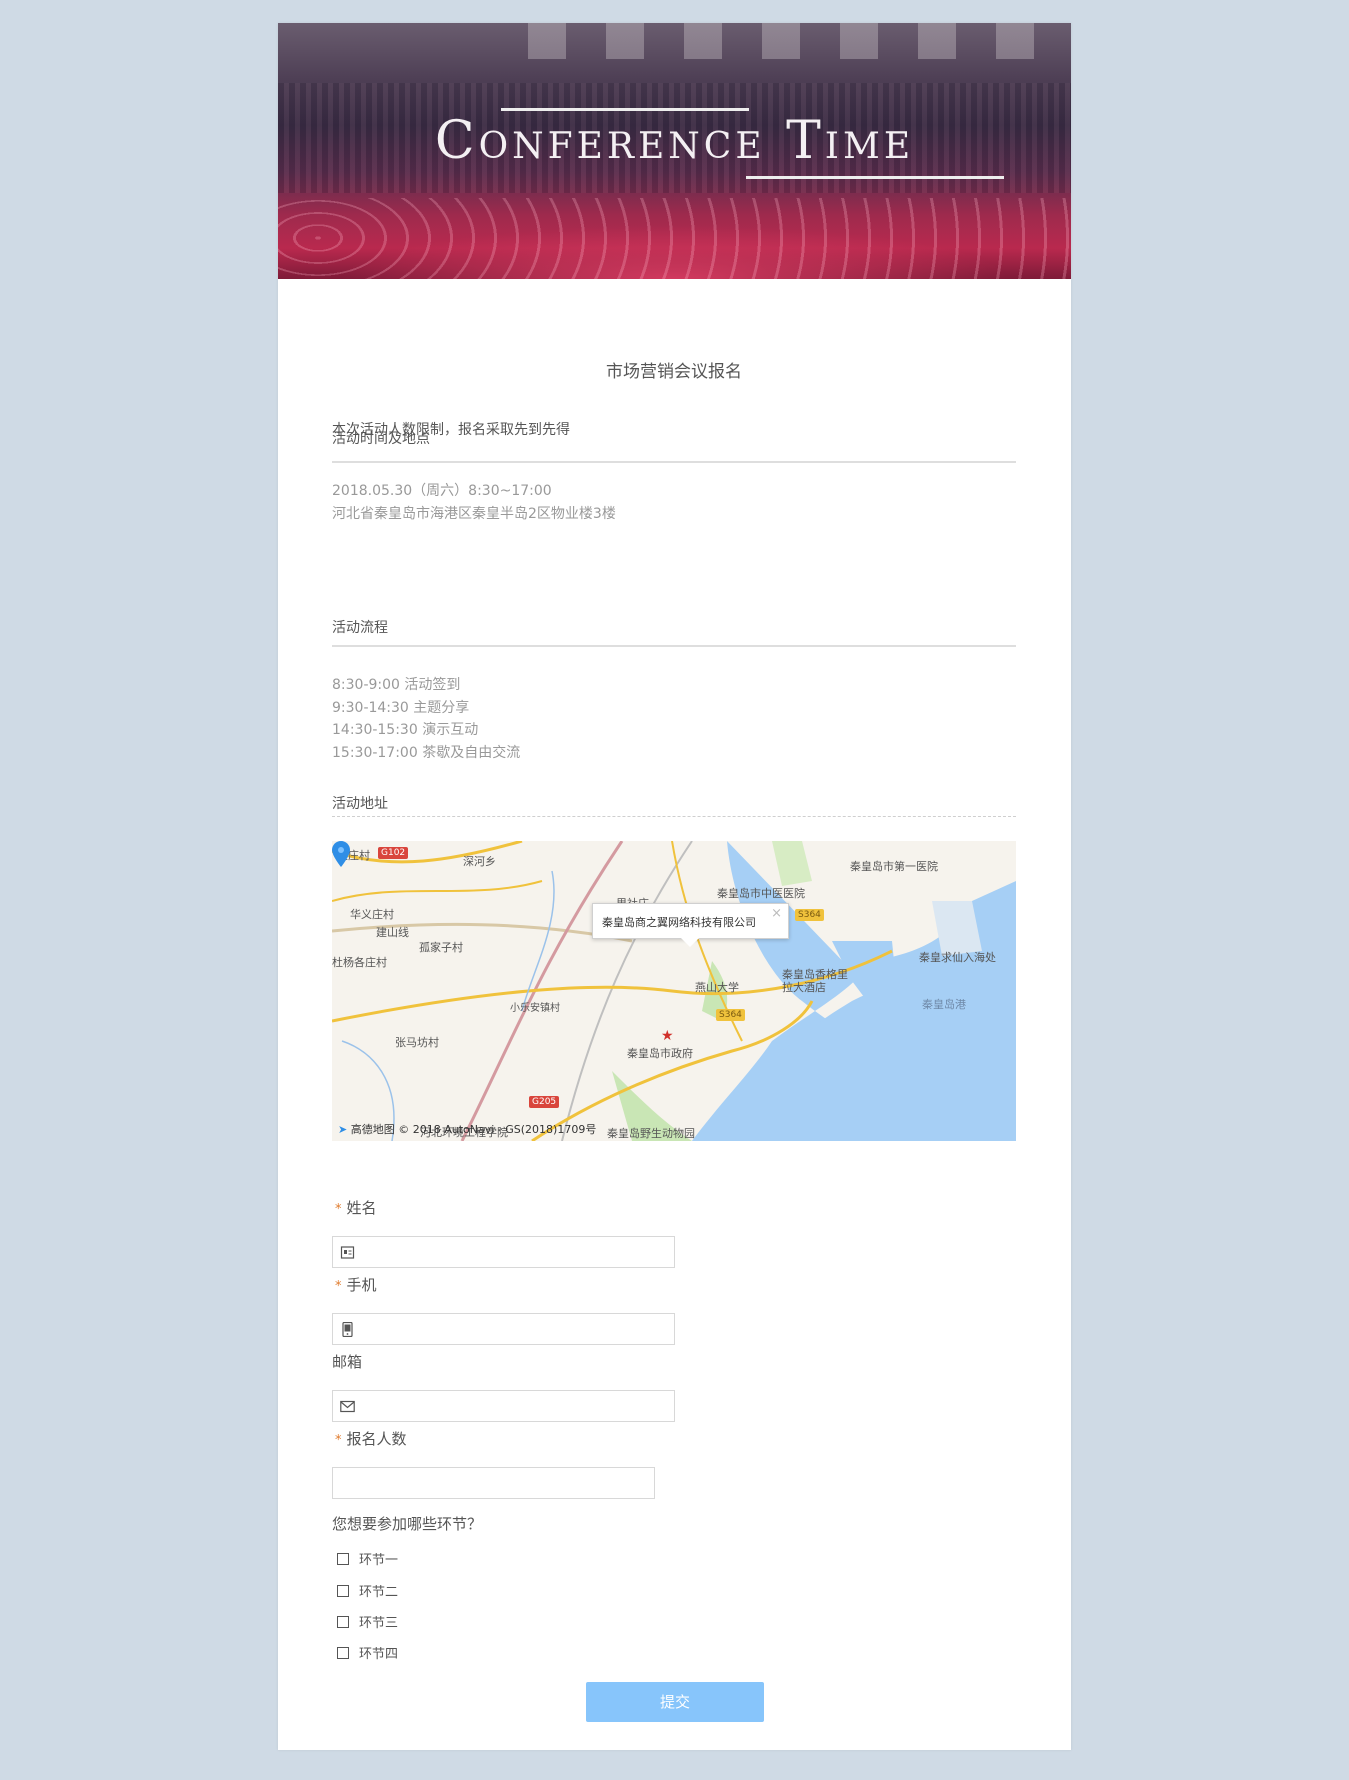  Describe the element at coordinates (347, 1252) in the screenshot. I see `id-card-icon` at that location.